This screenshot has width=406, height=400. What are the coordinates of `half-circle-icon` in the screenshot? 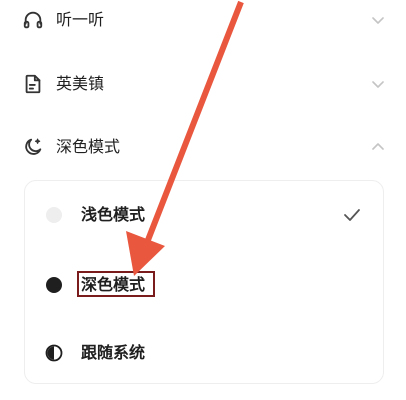 It's located at (54, 353).